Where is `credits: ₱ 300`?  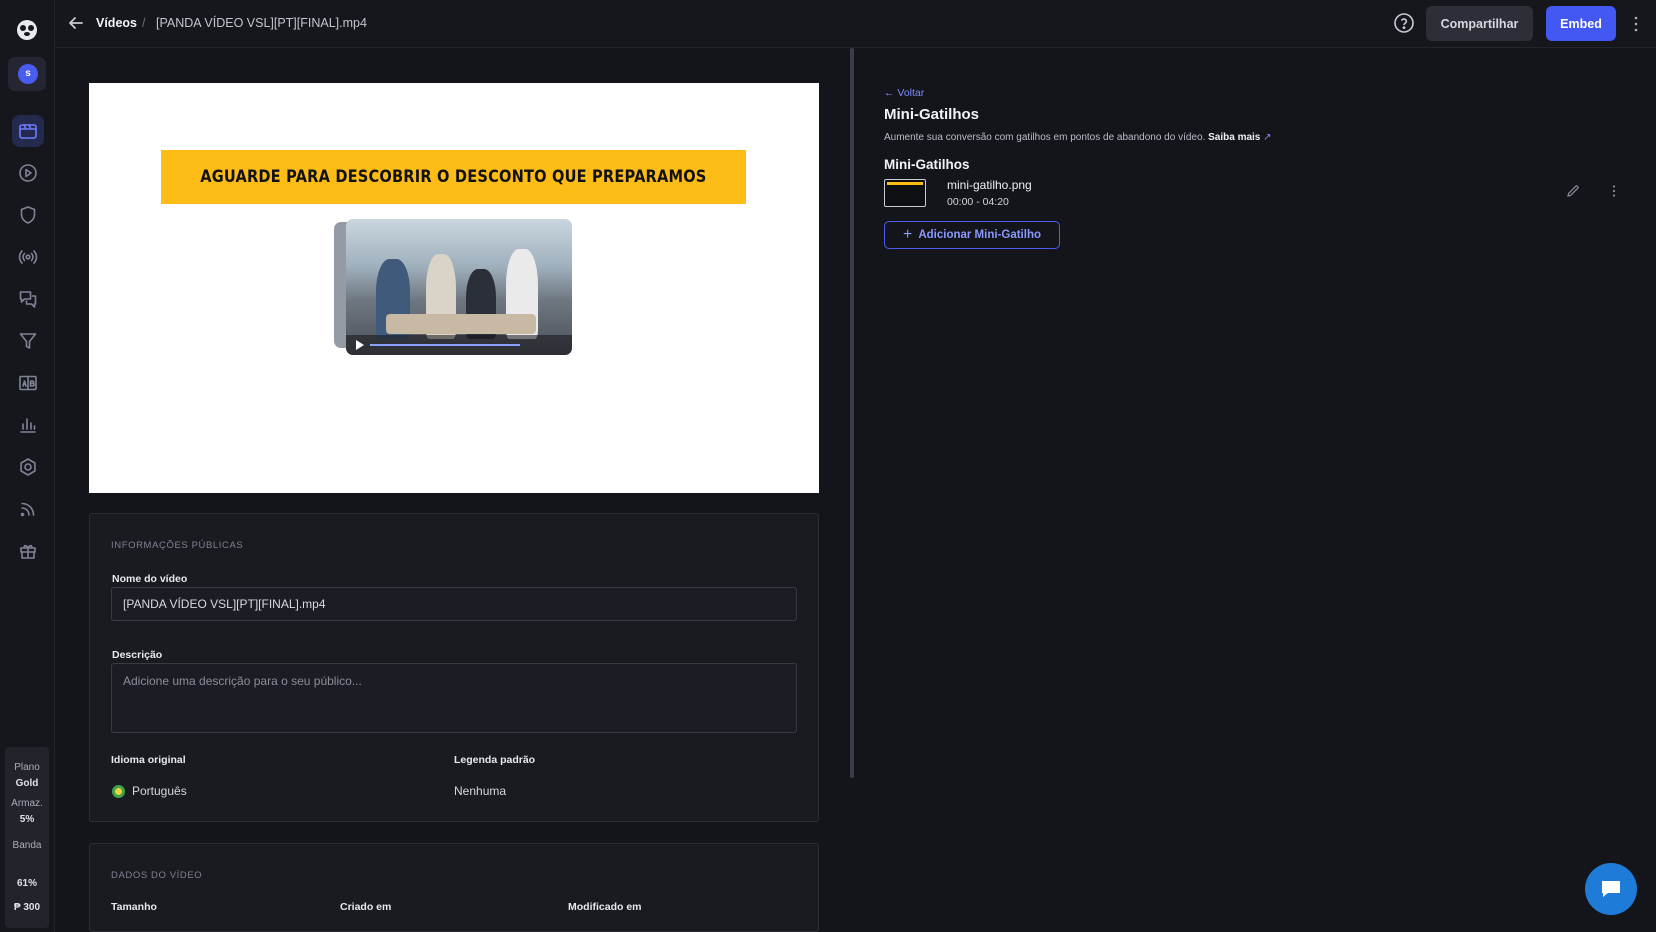 credits: ₱ 300 is located at coordinates (27, 907).